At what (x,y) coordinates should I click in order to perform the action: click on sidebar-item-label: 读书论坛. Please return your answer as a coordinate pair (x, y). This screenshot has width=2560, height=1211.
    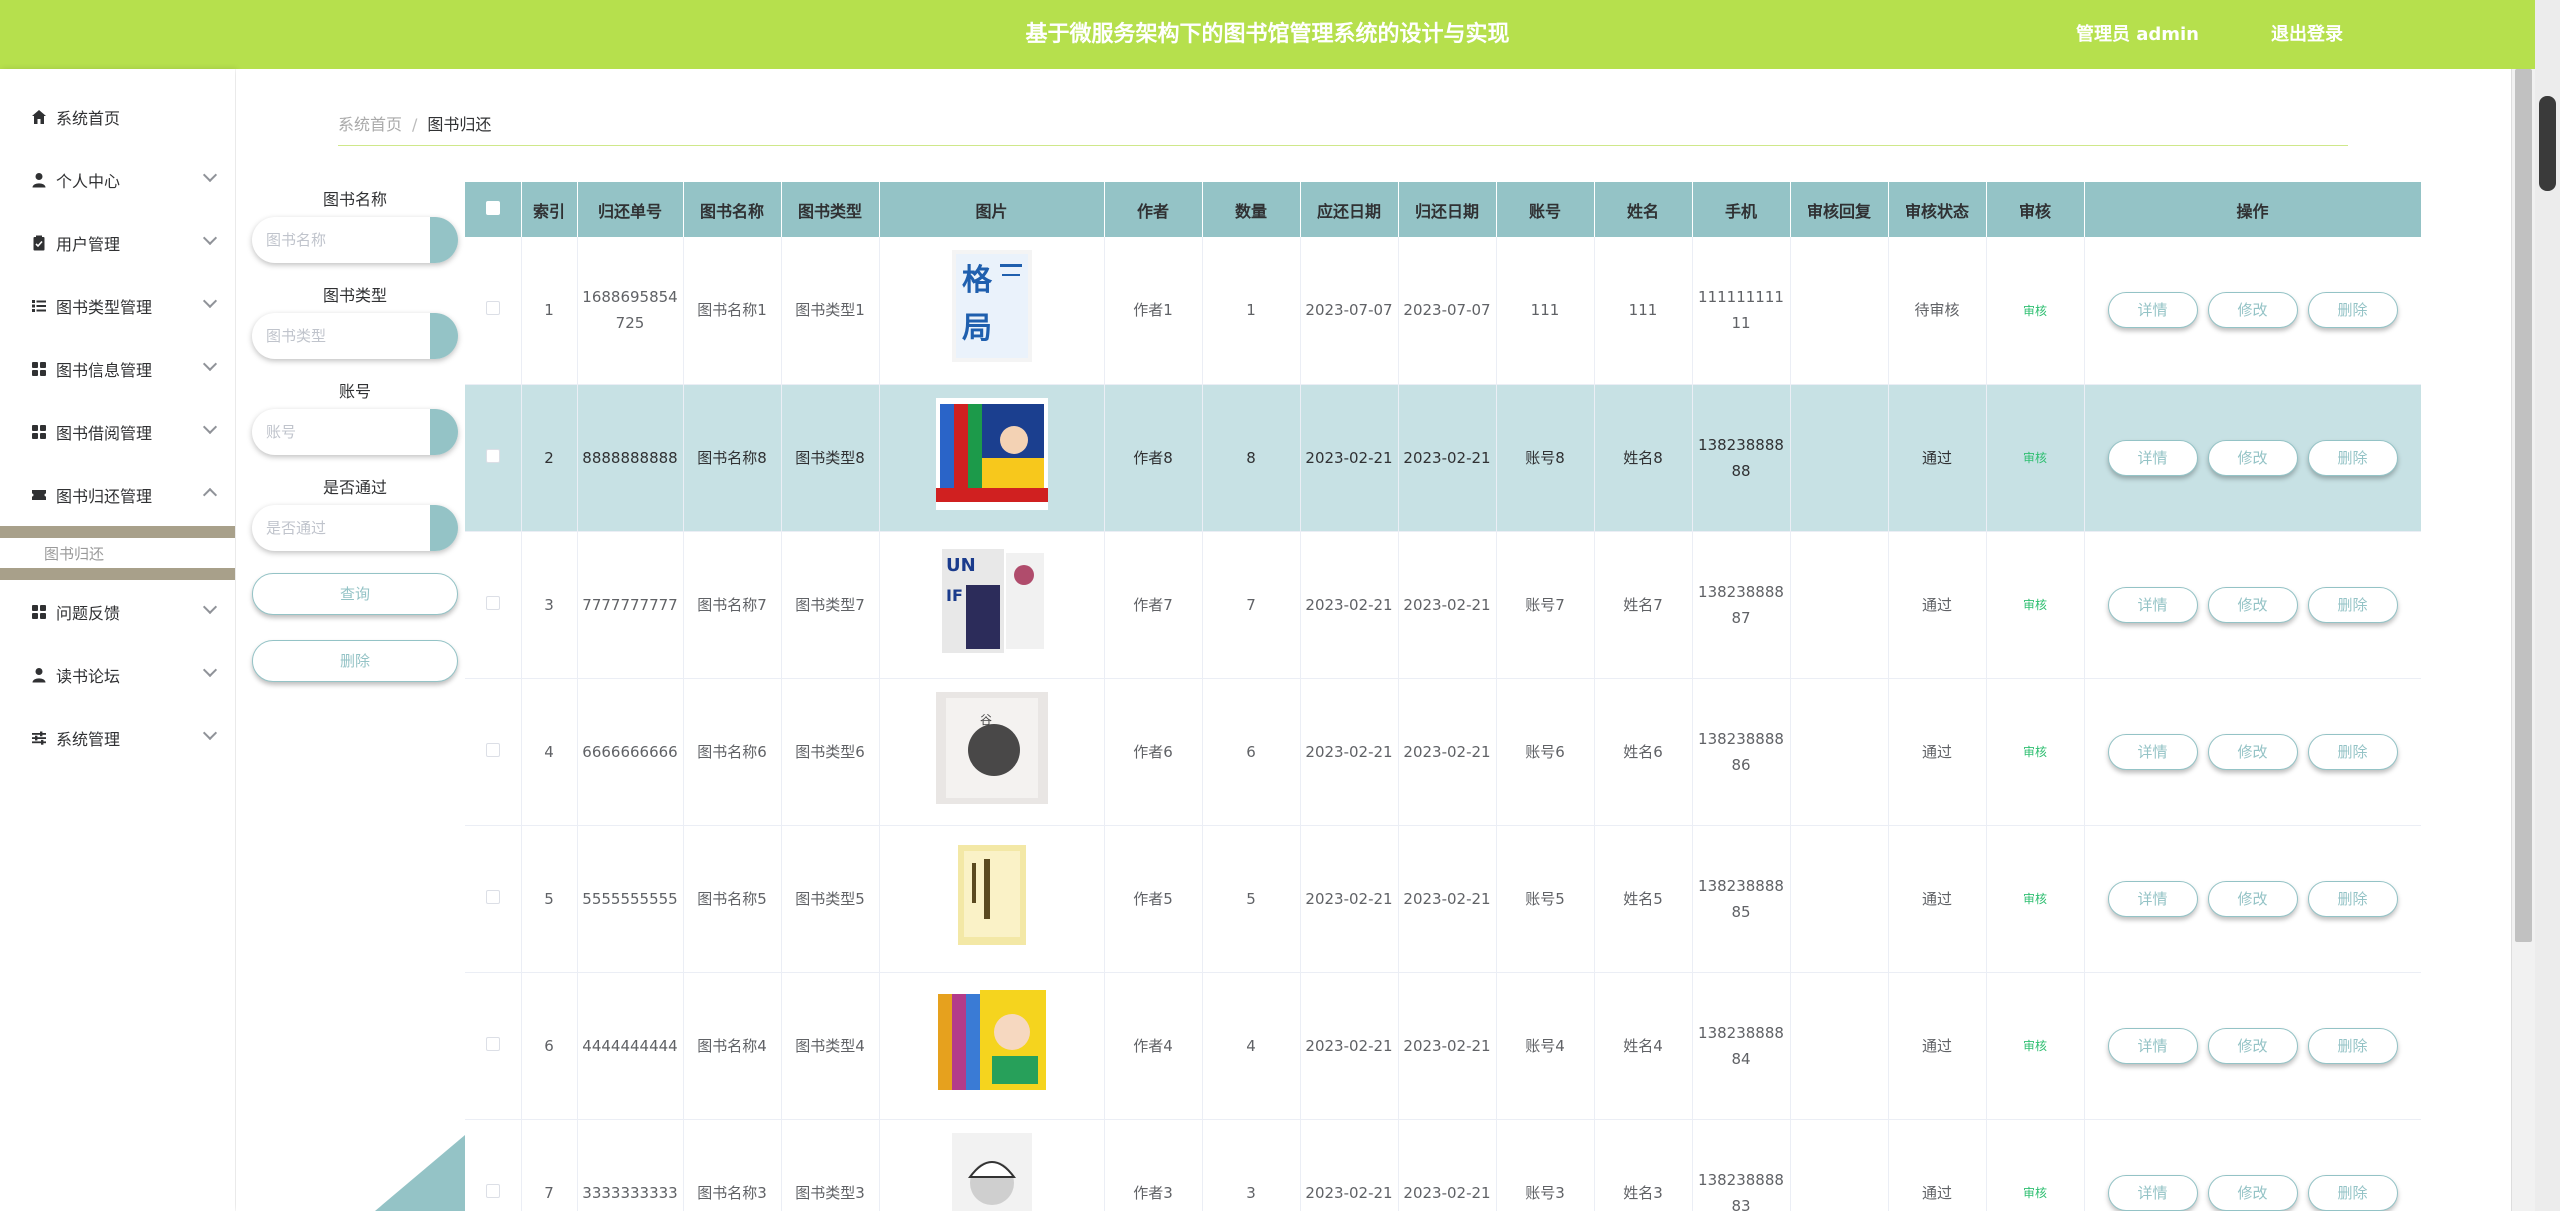
    Looking at the image, I should click on (88, 676).